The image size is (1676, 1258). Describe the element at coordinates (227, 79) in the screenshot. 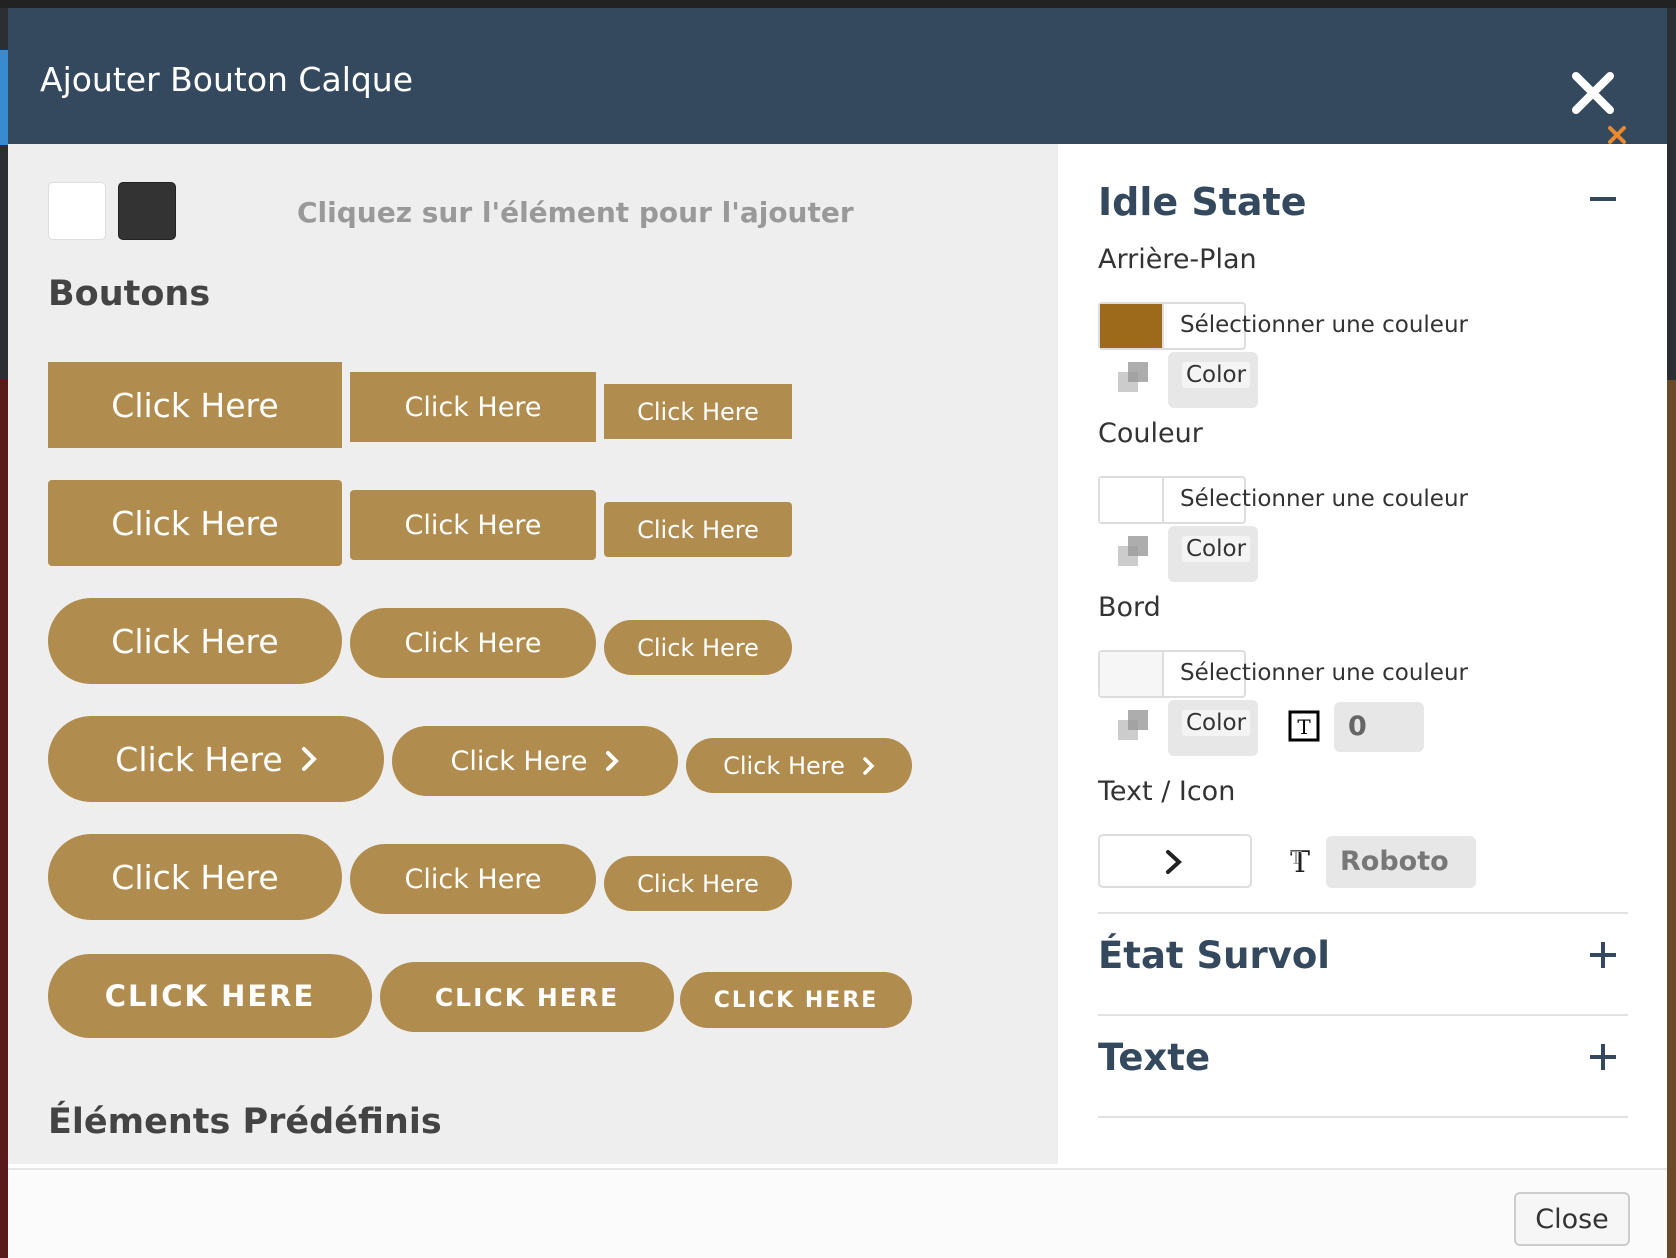

I see `modal-title: Ajouter Bouton Calque` at that location.